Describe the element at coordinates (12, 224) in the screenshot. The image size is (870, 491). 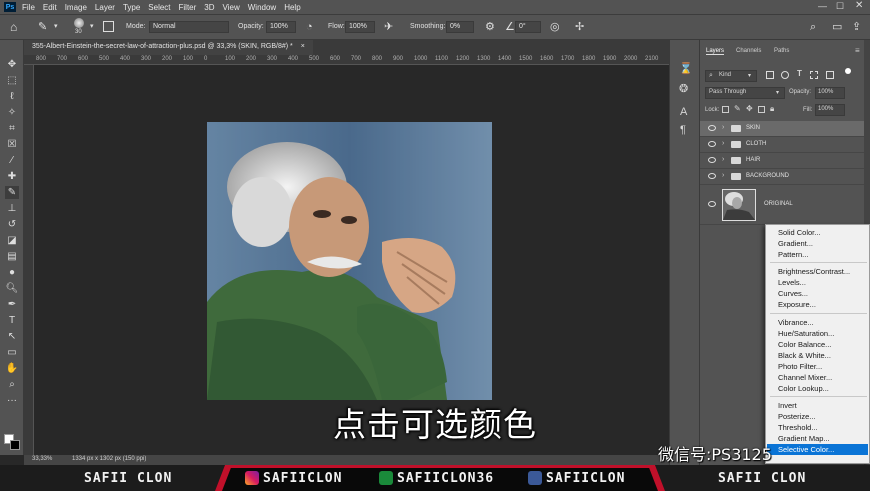
I see `history-brush-icon: ↺` at that location.